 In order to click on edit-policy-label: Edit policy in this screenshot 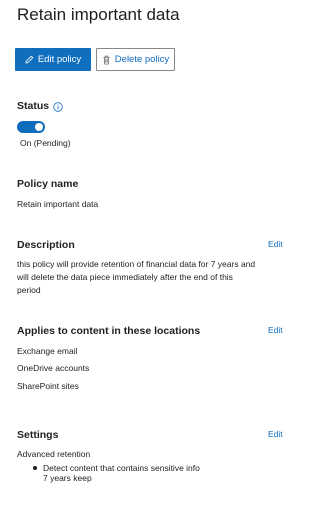, I will do `click(59, 59)`.